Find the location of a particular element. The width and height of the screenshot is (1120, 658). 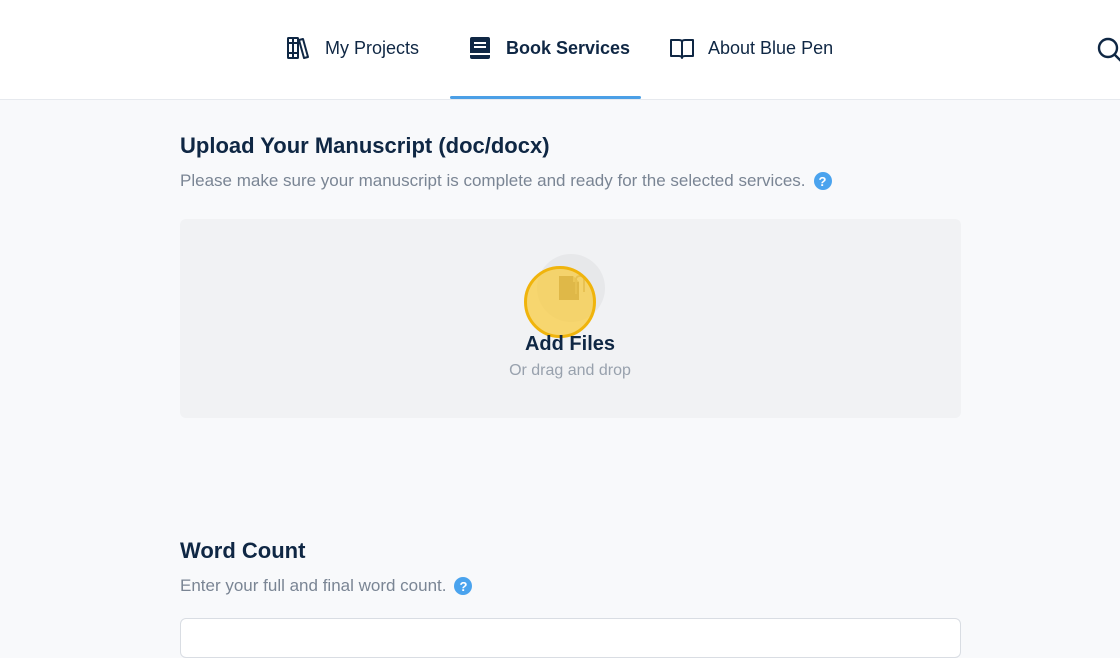

word-count-subtitle-text: Enter your full and final word count. is located at coordinates (313, 585).